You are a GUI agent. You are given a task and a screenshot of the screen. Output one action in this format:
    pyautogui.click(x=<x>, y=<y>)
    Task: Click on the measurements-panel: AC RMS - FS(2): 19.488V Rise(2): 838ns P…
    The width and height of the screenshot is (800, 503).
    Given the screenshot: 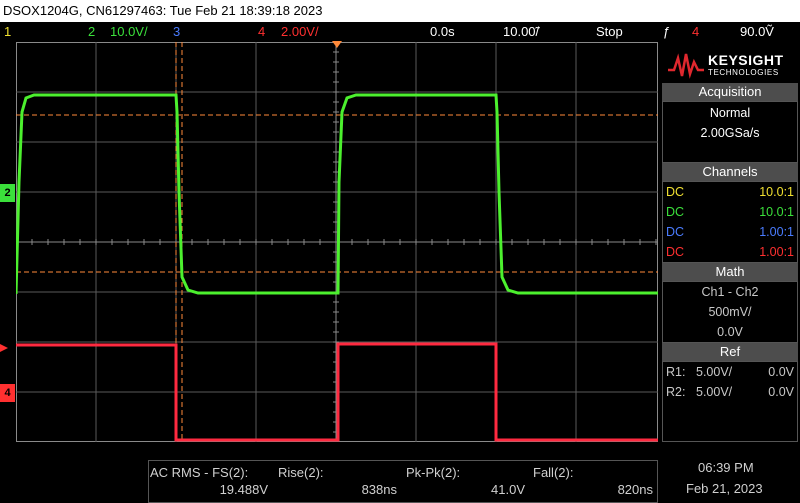 What is the action you would take?
    pyautogui.click(x=403, y=481)
    